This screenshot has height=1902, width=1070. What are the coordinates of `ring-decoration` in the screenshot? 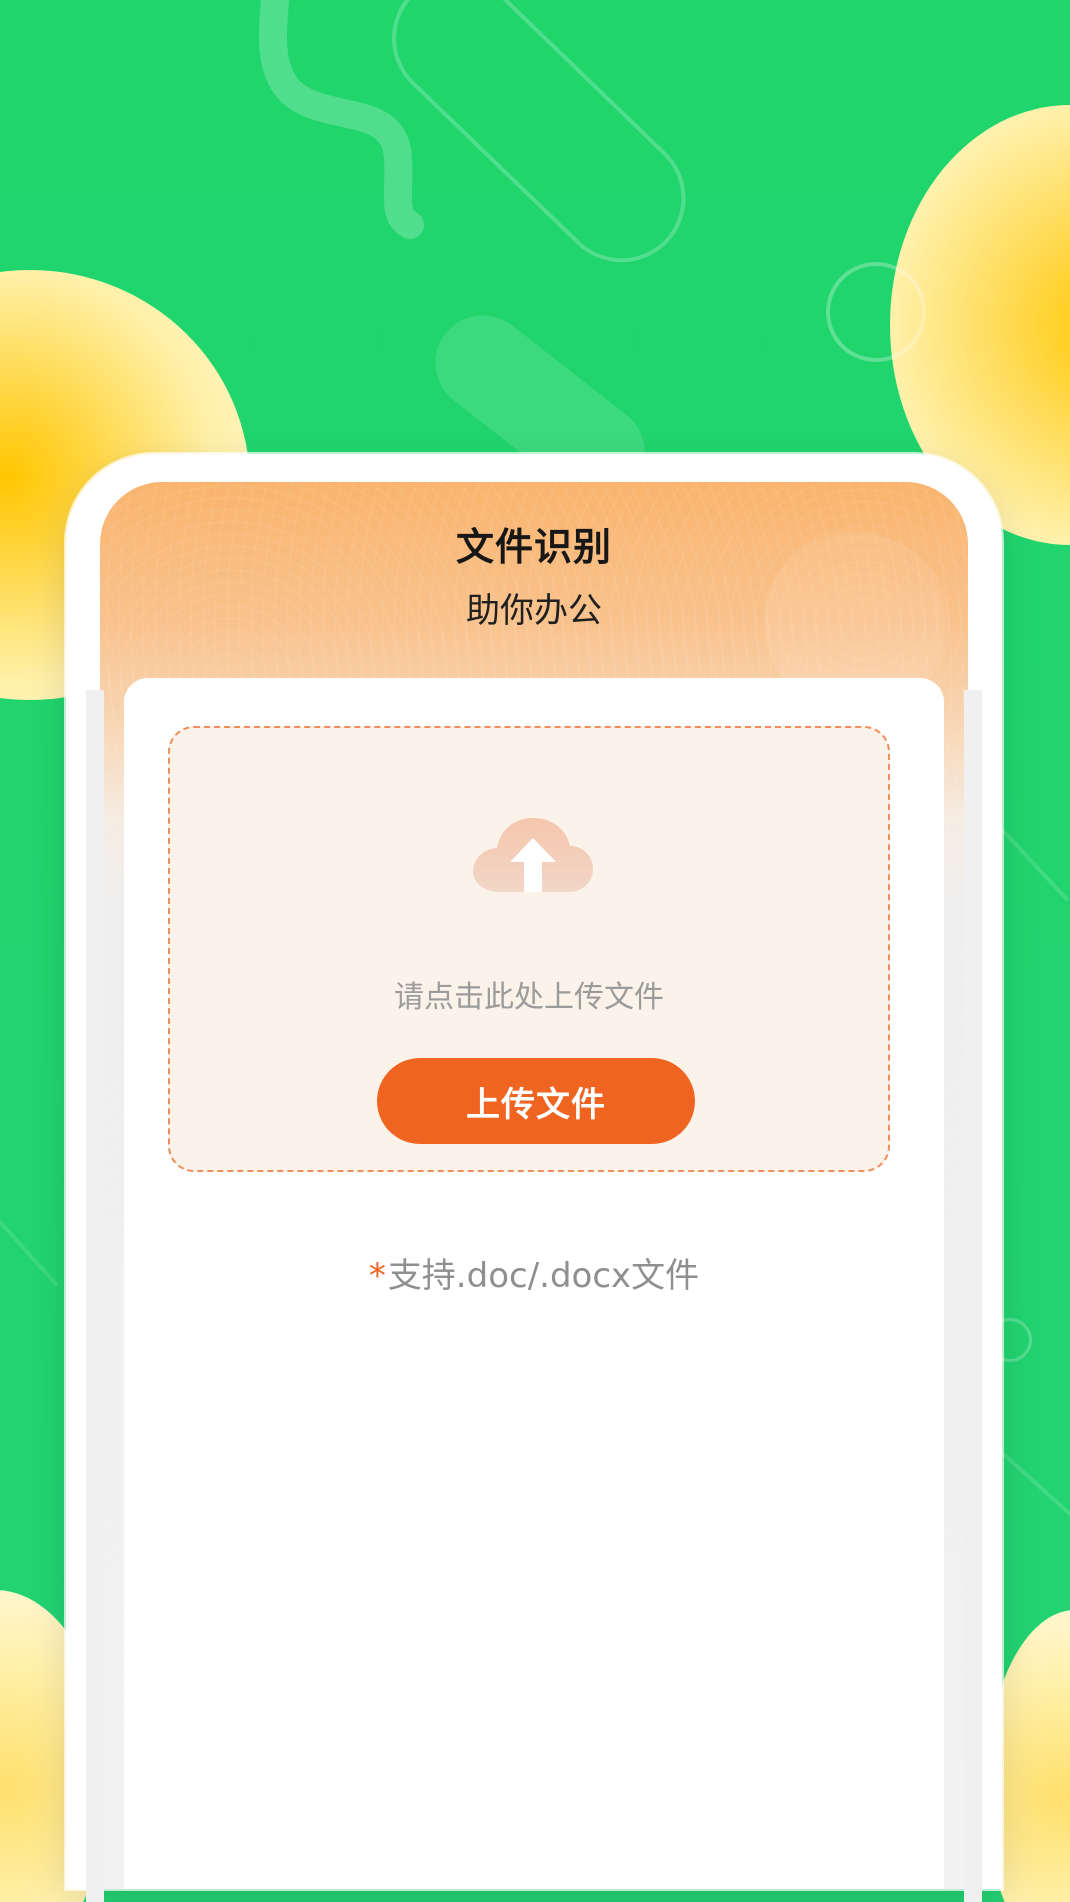 It's located at (876, 312).